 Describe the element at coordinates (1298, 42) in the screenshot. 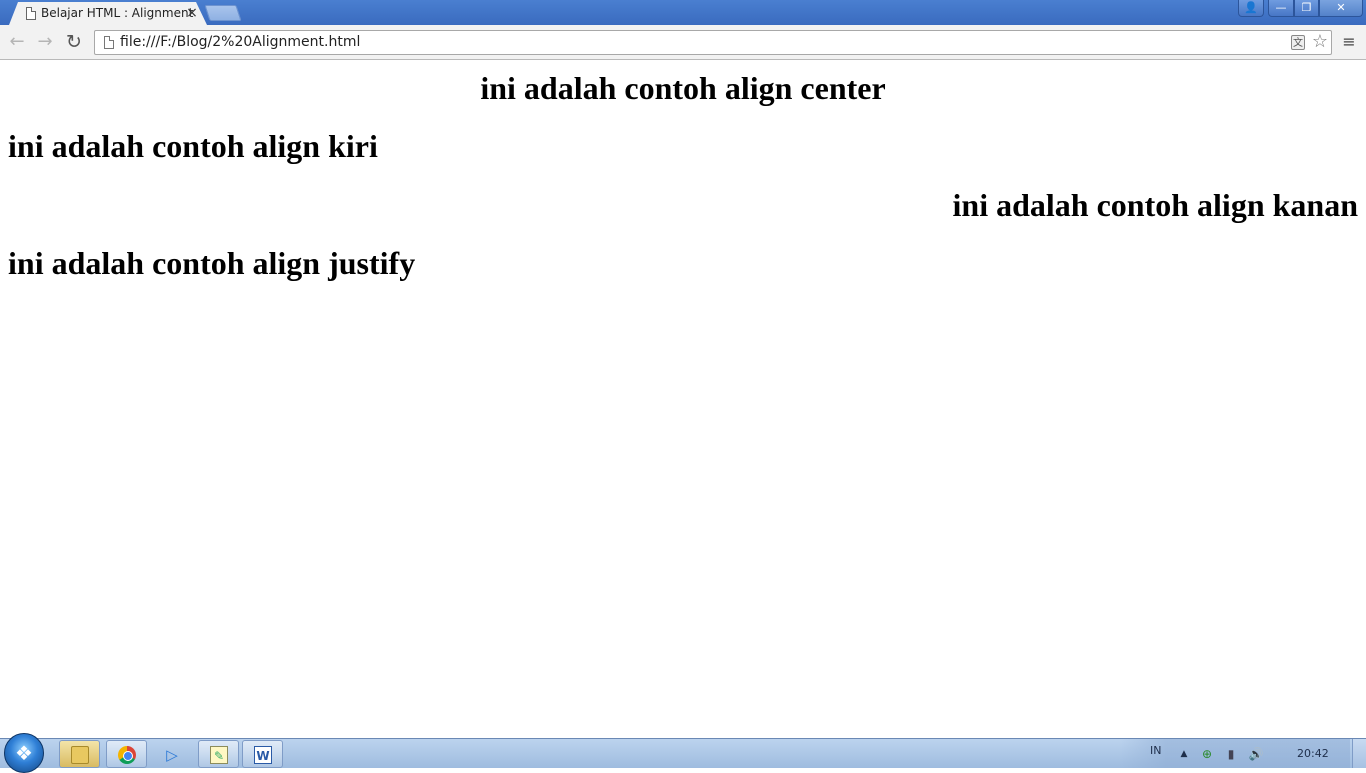

I see `translate-icon: 文` at that location.